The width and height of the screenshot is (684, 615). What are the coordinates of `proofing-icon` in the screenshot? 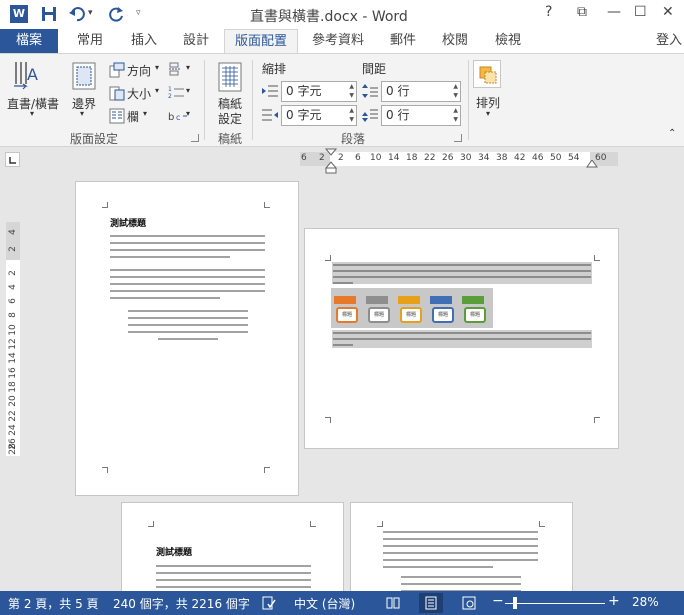 It's located at (269, 603).